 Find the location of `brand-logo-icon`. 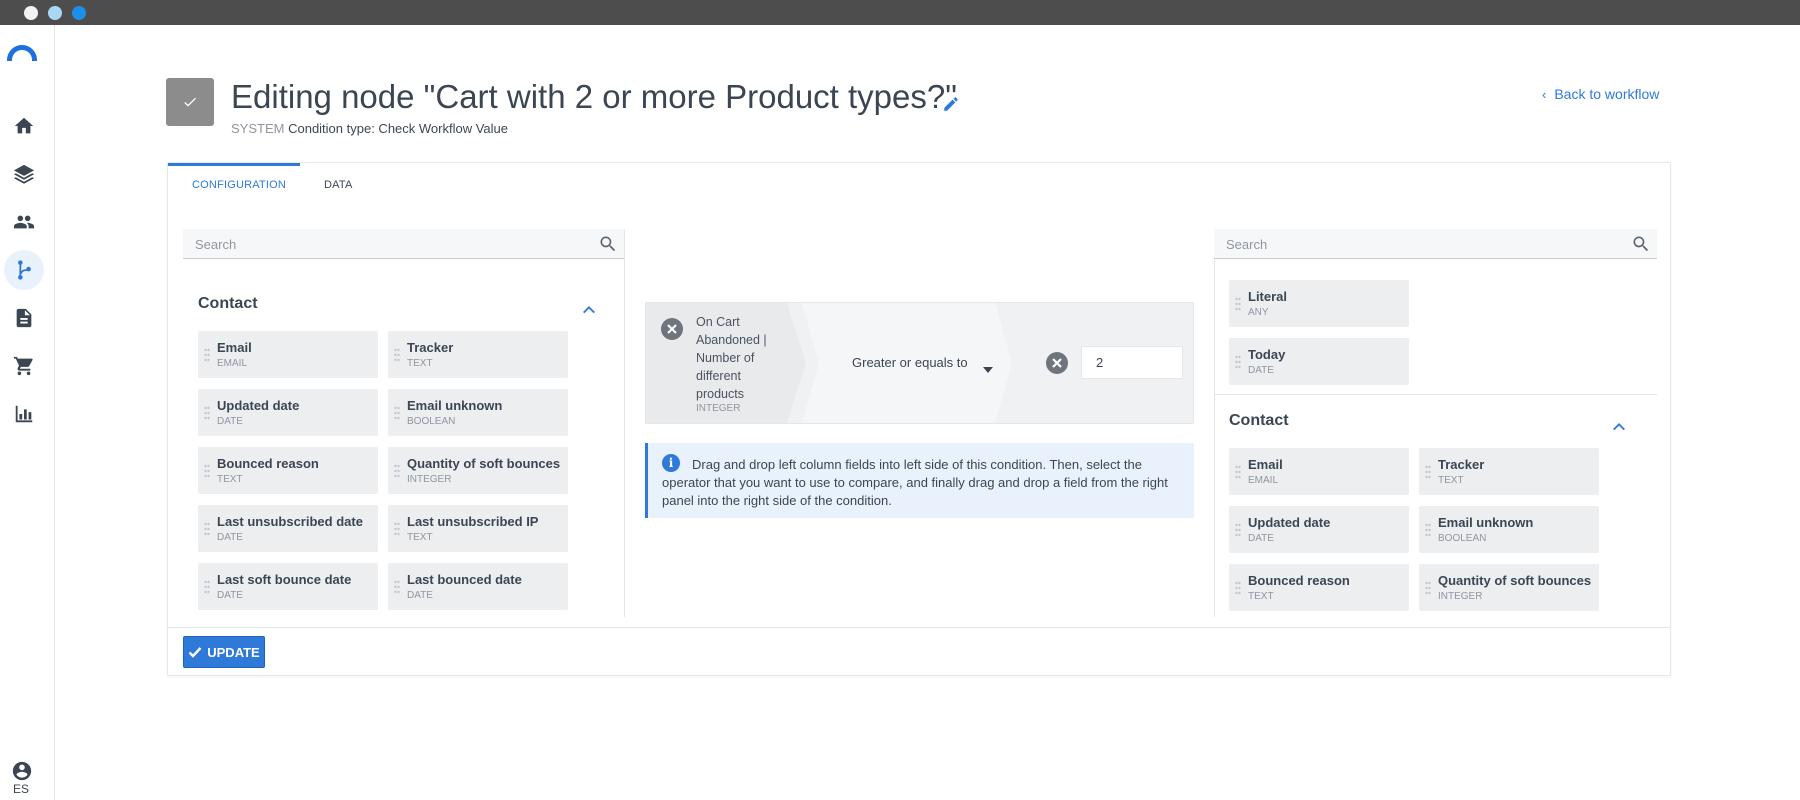

brand-logo-icon is located at coordinates (22, 53).